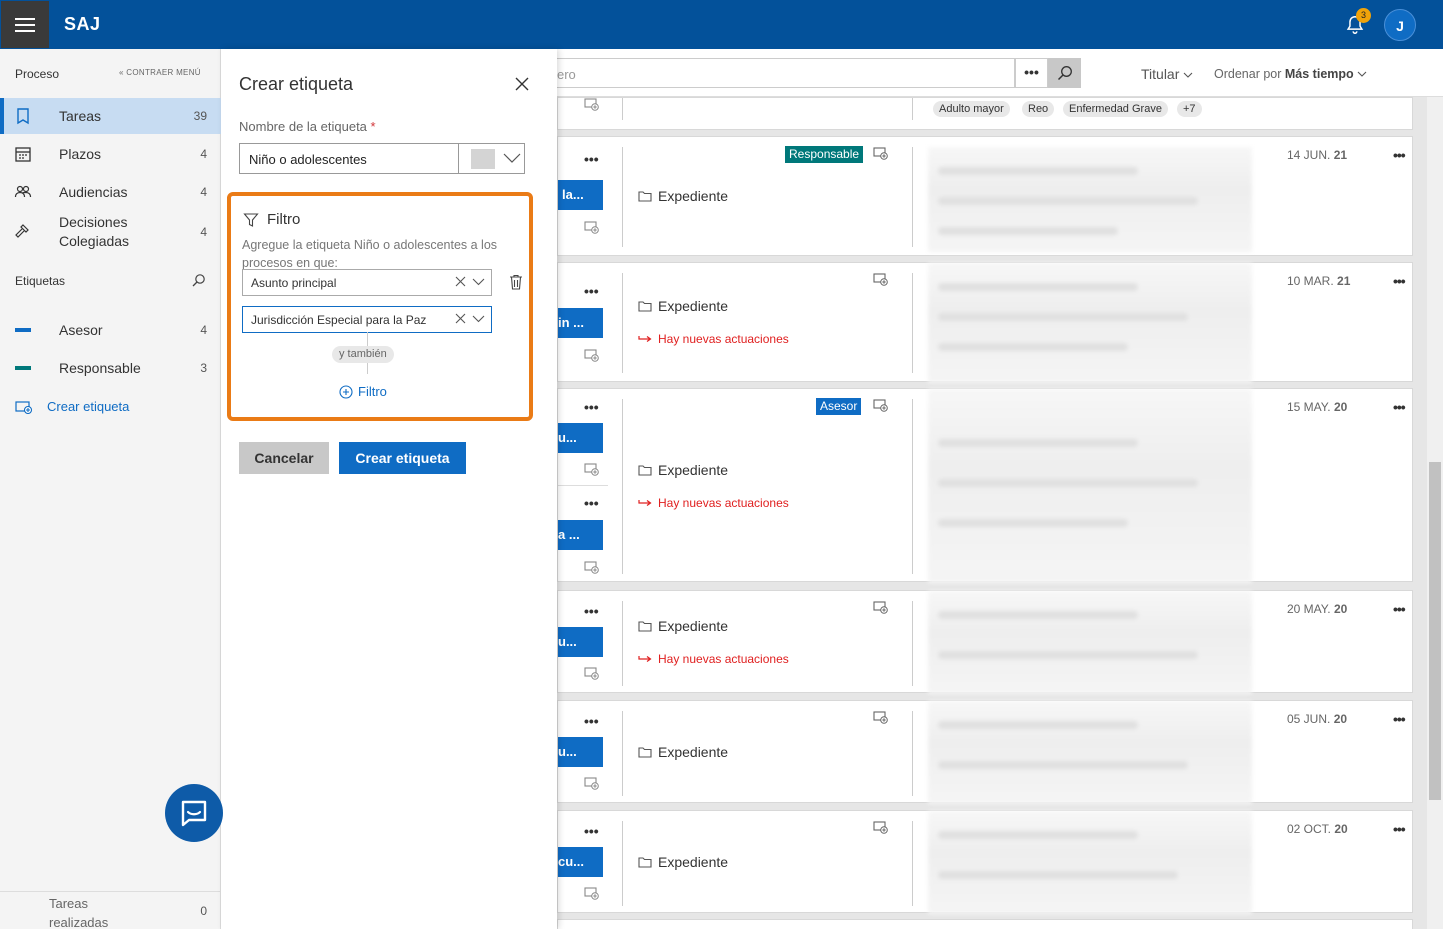 Image resolution: width=1443 pixels, height=929 pixels. I want to click on filter-icon, so click(251, 219).